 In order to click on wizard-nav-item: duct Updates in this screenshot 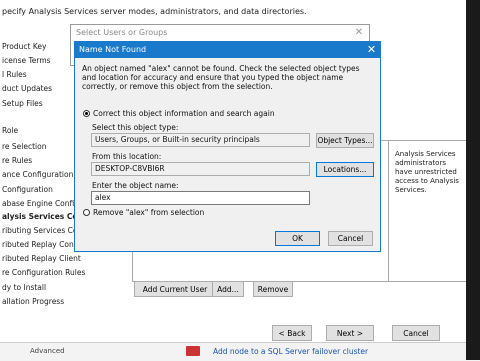, I will do `click(27, 88)`.